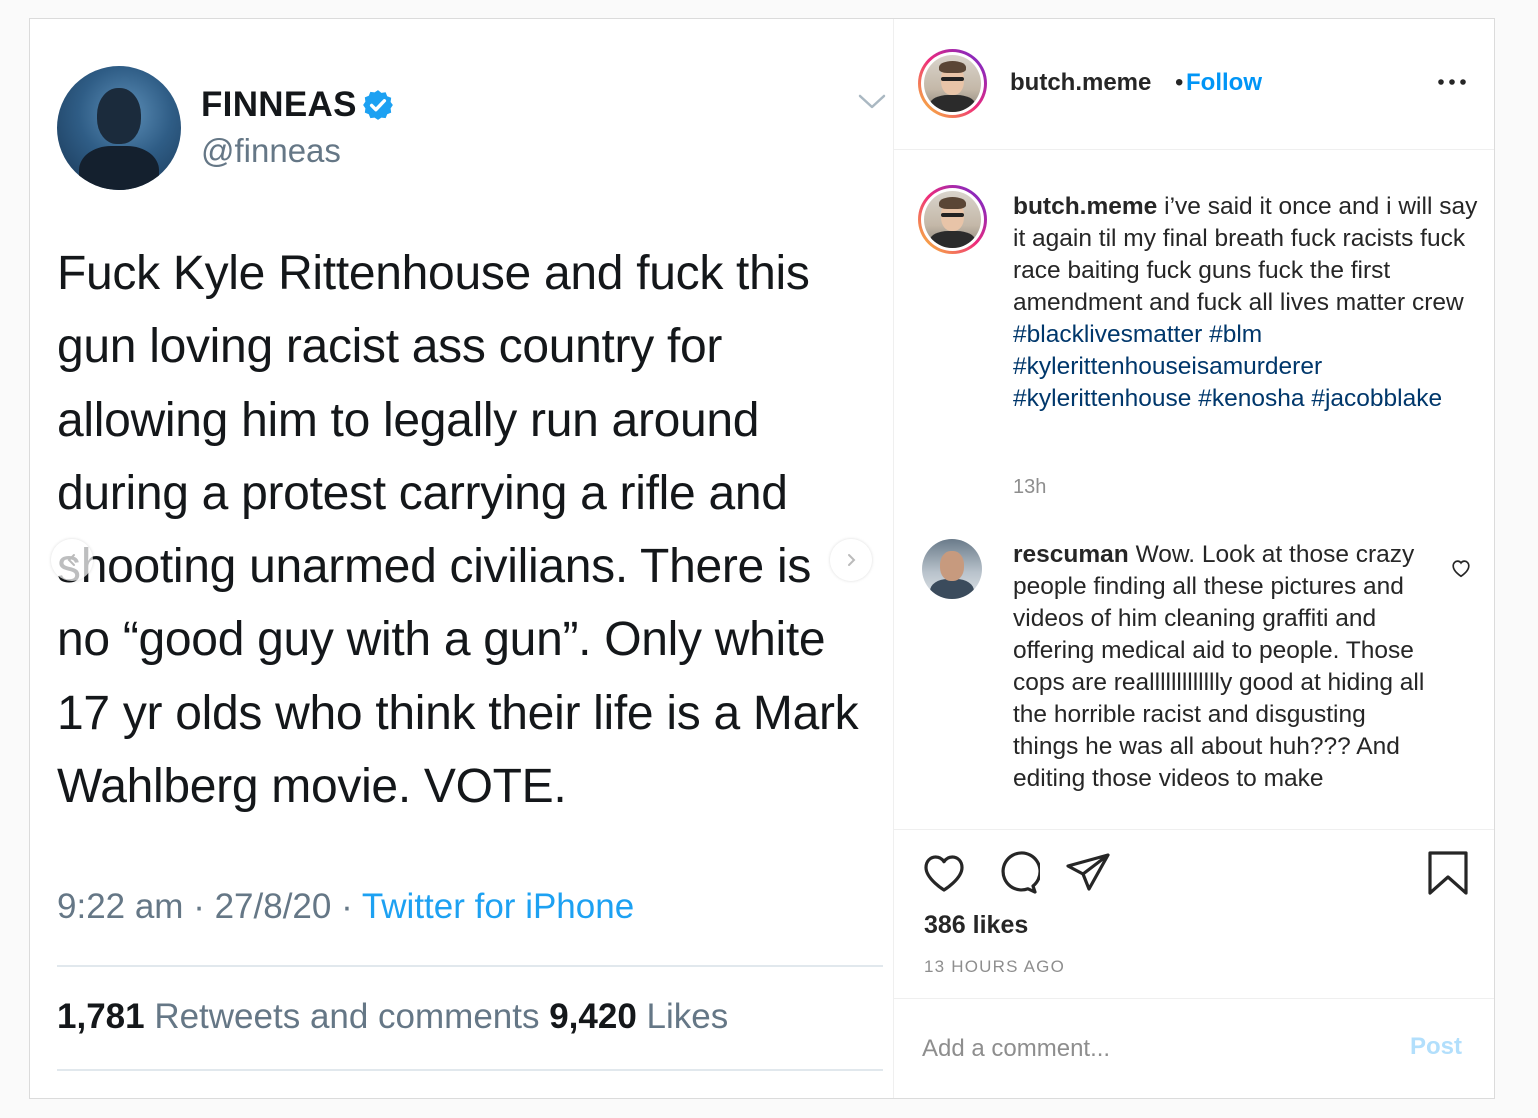 This screenshot has width=1538, height=1118. I want to click on chevron-right-icon, so click(852, 560).